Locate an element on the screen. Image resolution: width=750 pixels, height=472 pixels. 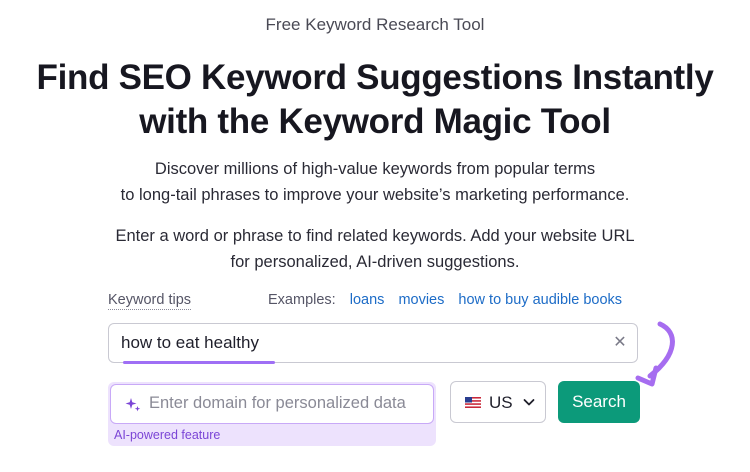
keyword-input is located at coordinates (356, 343).